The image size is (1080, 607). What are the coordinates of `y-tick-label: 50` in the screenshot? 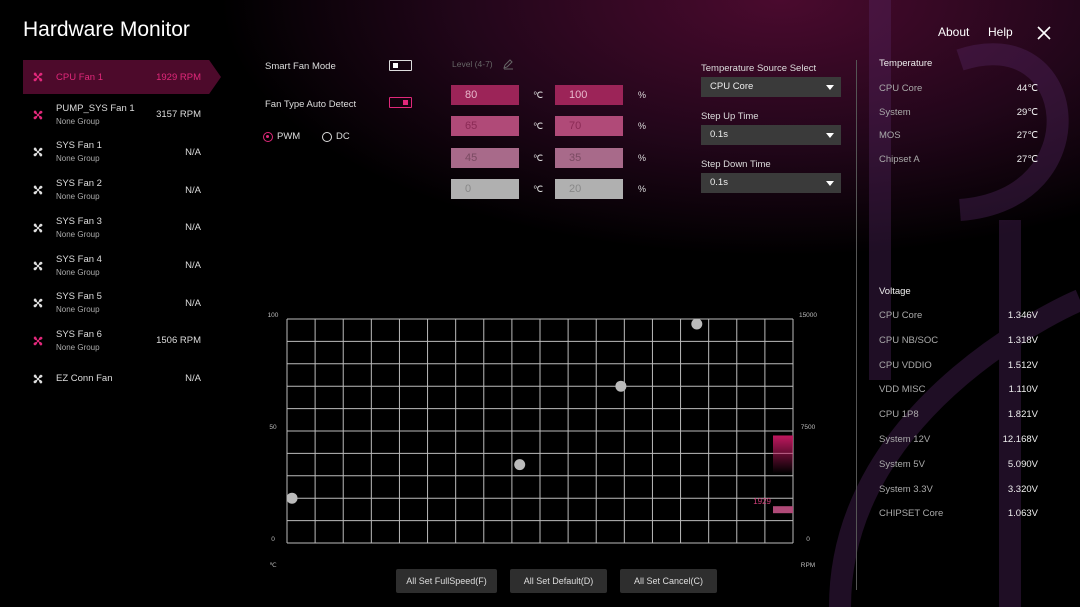 It's located at (273, 427).